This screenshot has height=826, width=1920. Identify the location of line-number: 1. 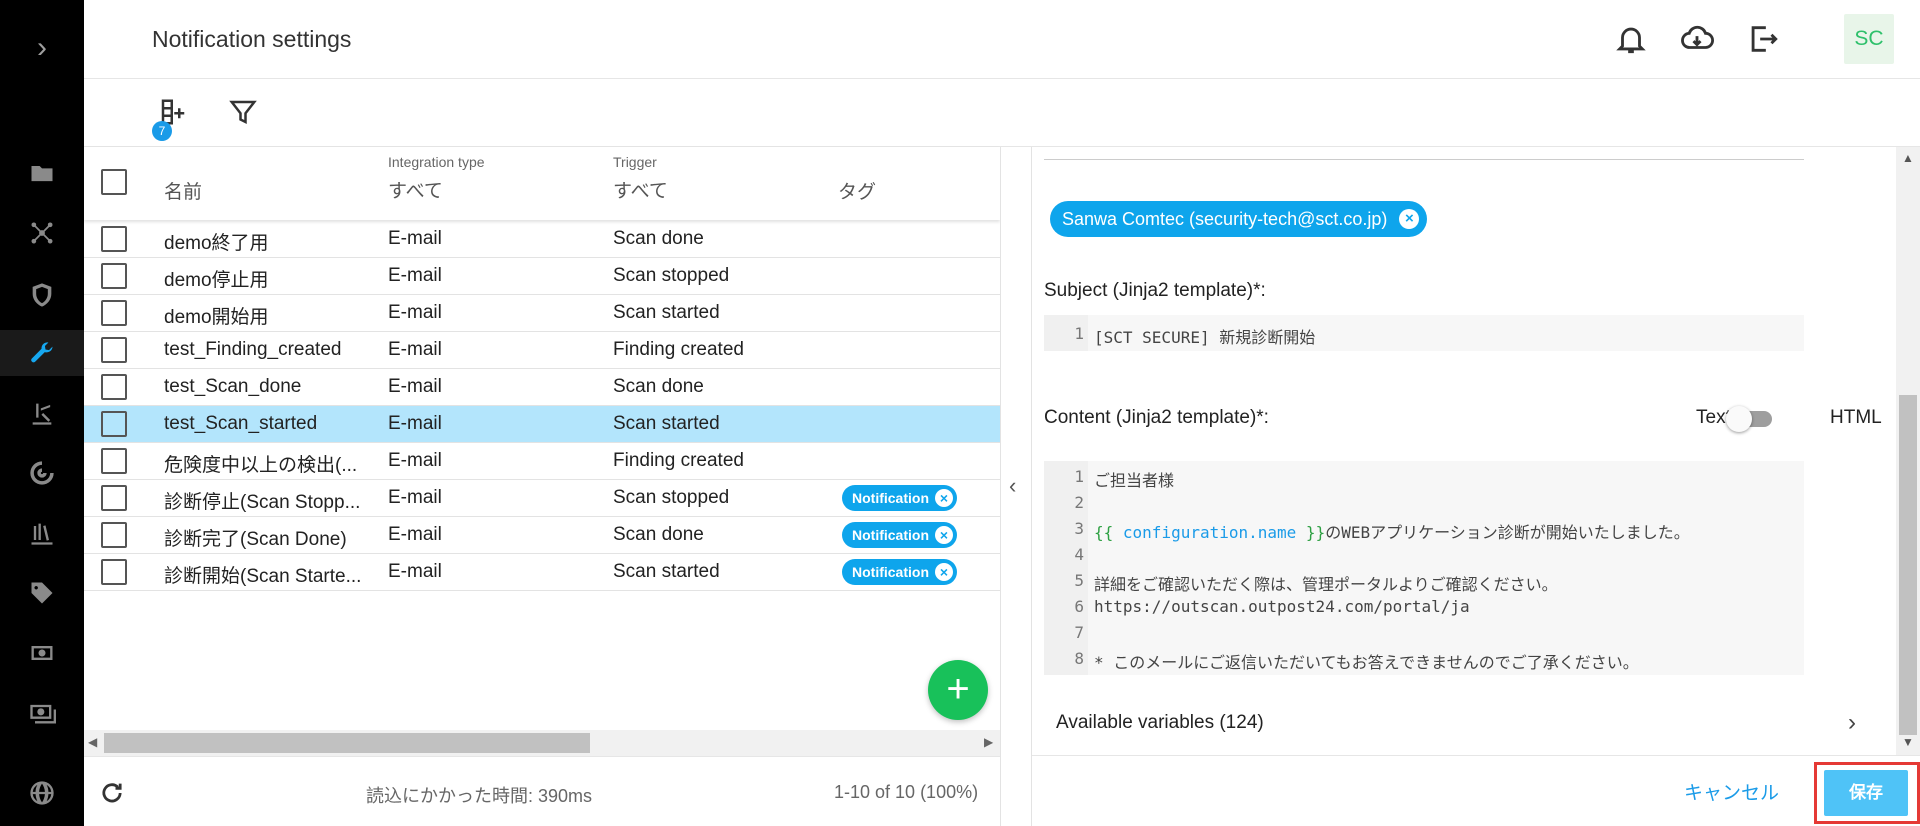
(1079, 333).